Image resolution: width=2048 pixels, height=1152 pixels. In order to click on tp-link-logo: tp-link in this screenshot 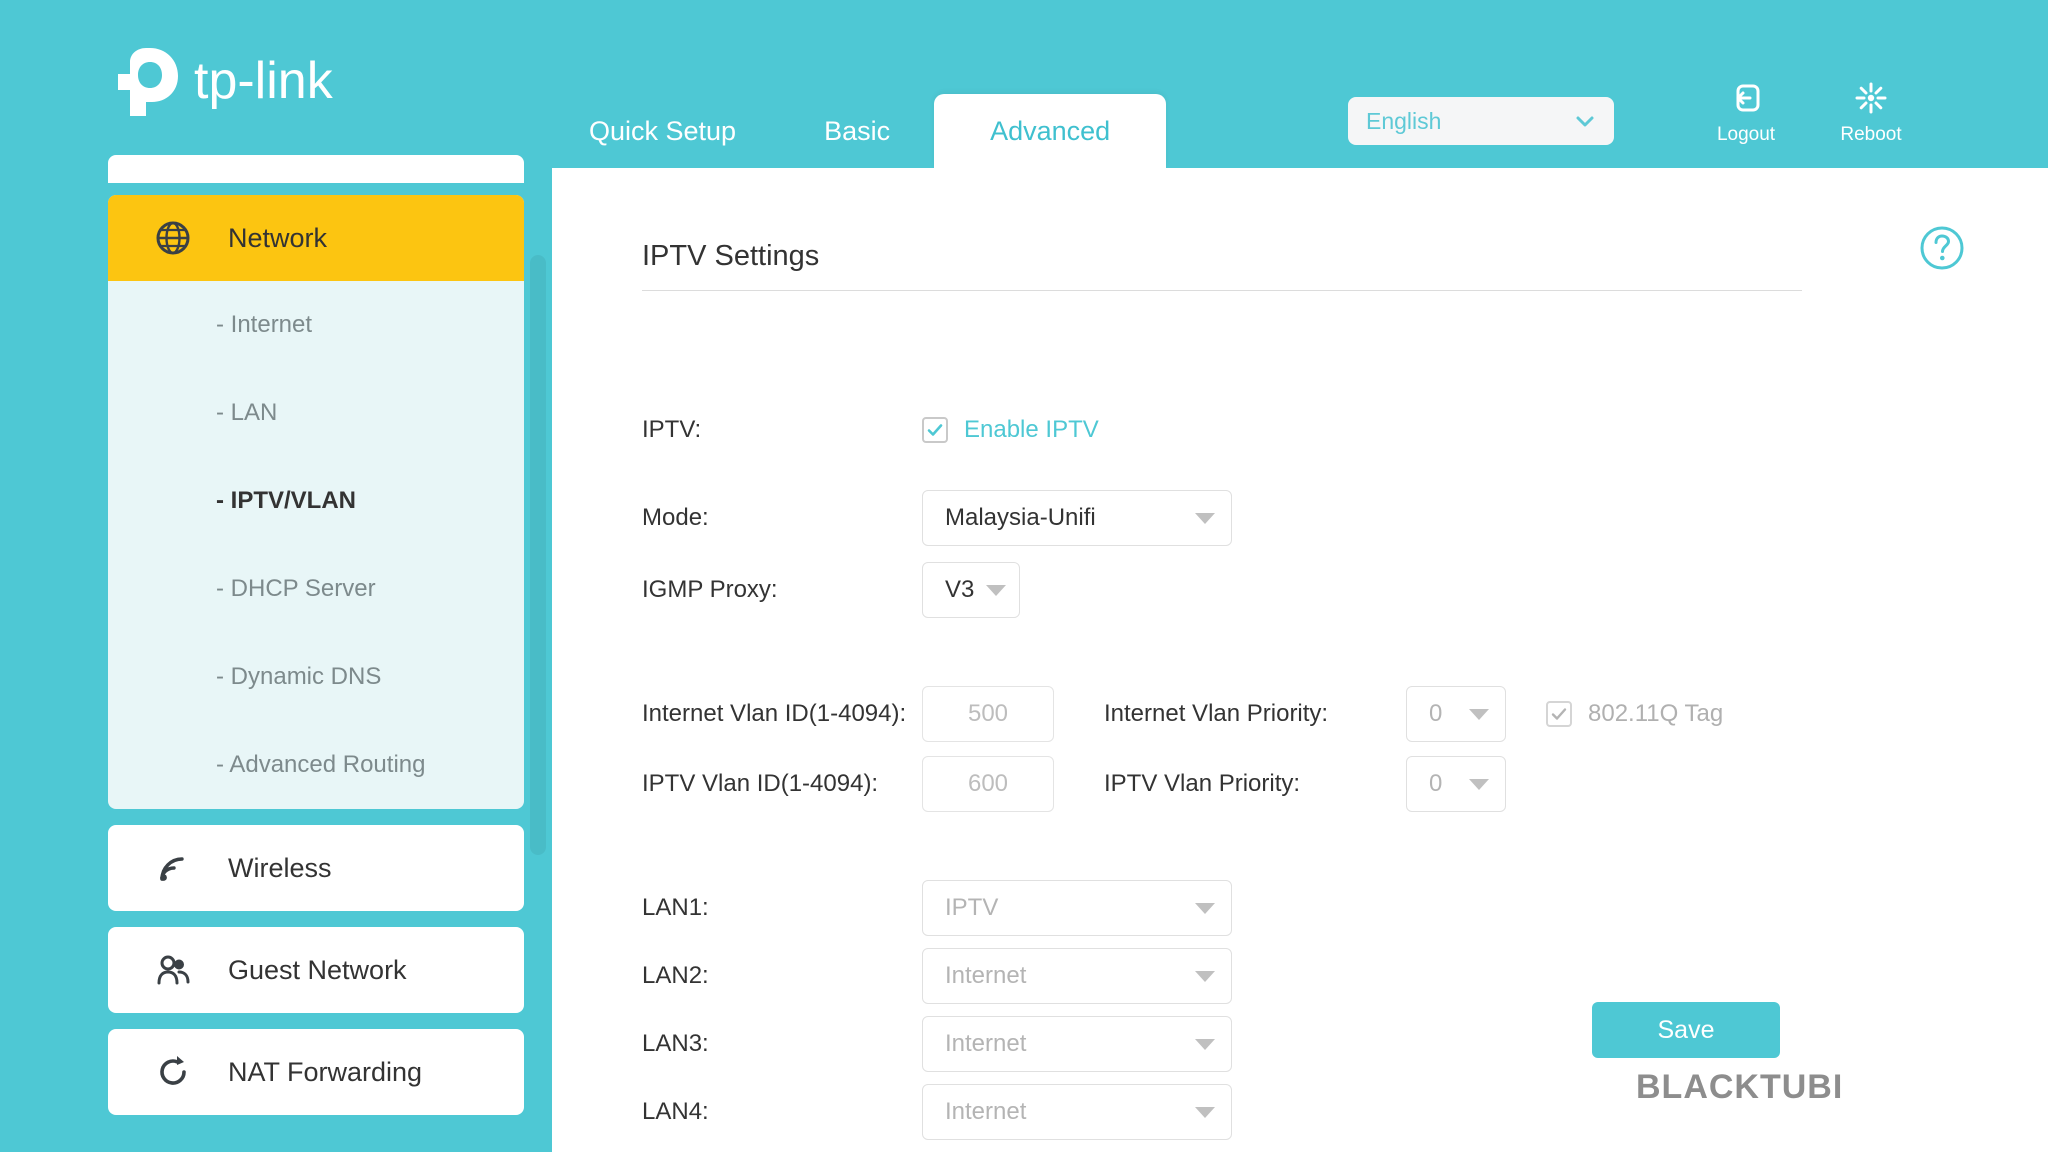, I will do `click(250, 80)`.